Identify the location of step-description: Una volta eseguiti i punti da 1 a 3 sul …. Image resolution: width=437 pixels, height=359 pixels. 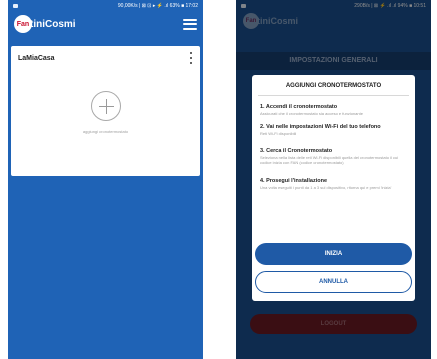
(326, 187).